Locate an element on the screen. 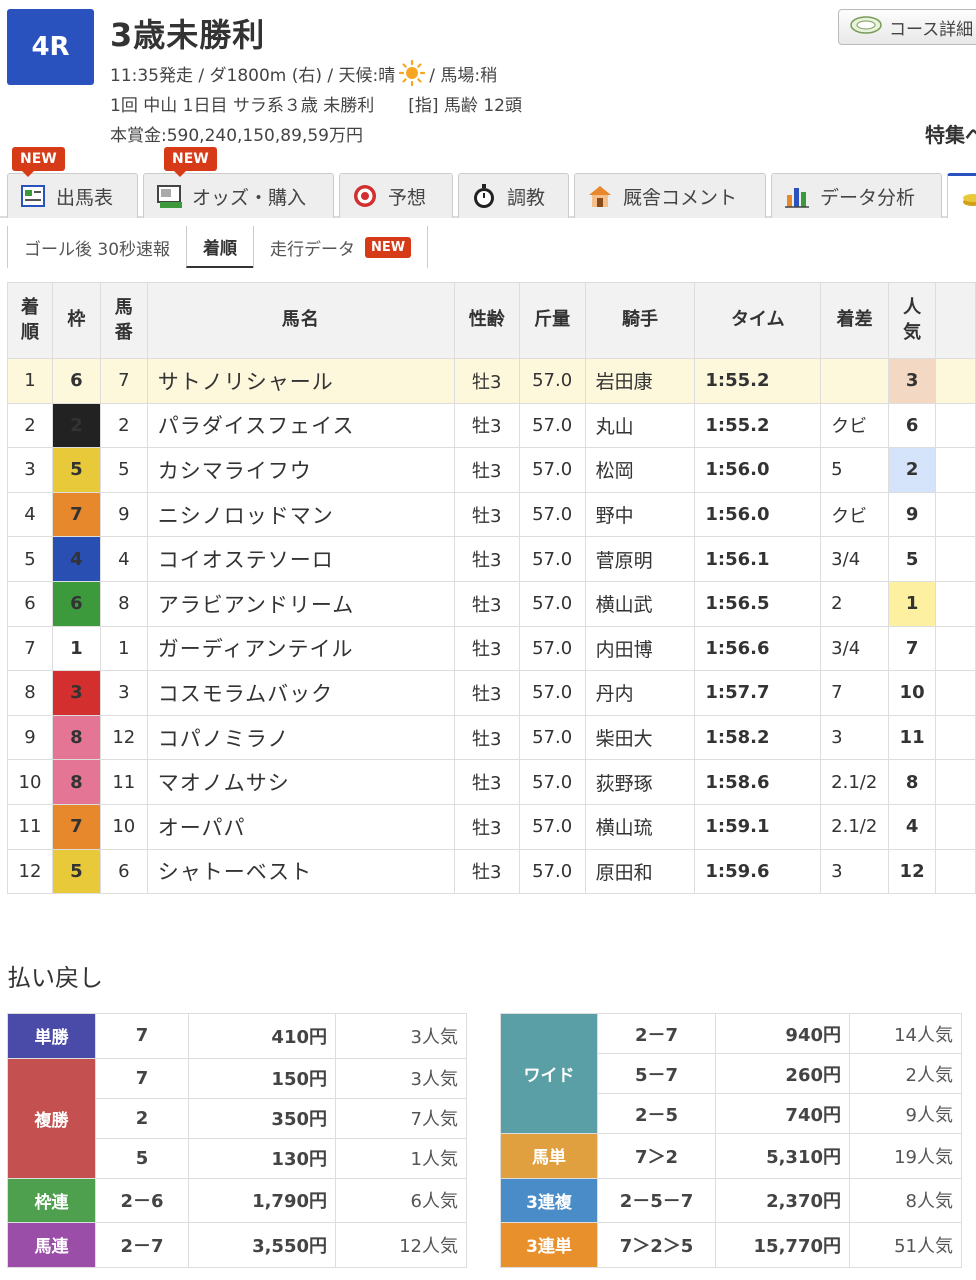 The width and height of the screenshot is (976, 1280). payout-combination: 2－6 is located at coordinates (142, 1200).